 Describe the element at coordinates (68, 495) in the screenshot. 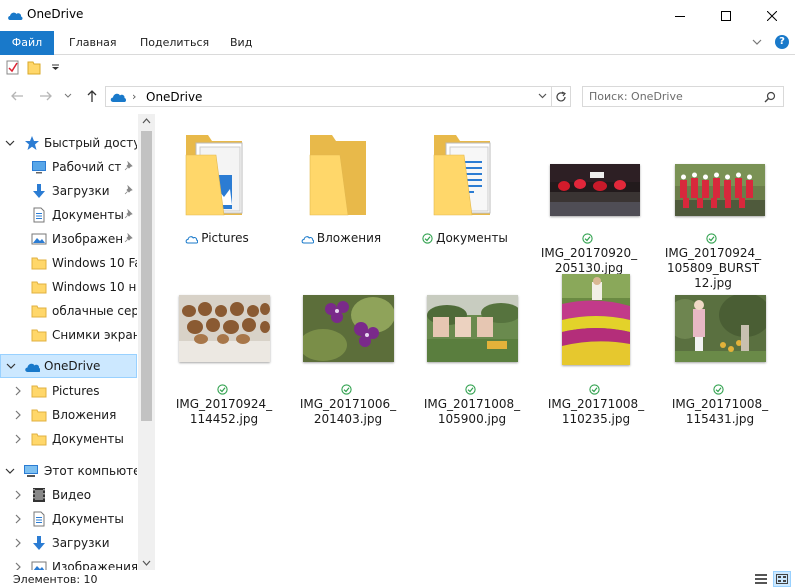

I see `nav-video: Видео` at that location.